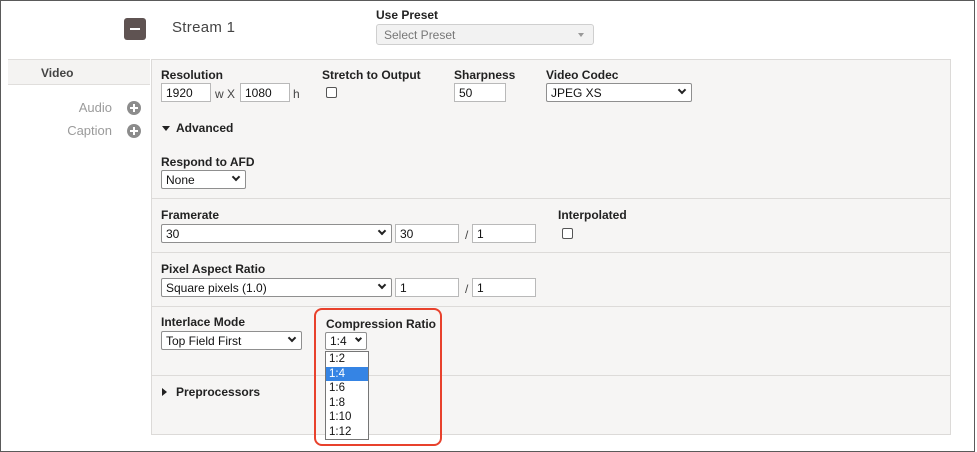  I want to click on codec-label: Video Codec, so click(582, 75).